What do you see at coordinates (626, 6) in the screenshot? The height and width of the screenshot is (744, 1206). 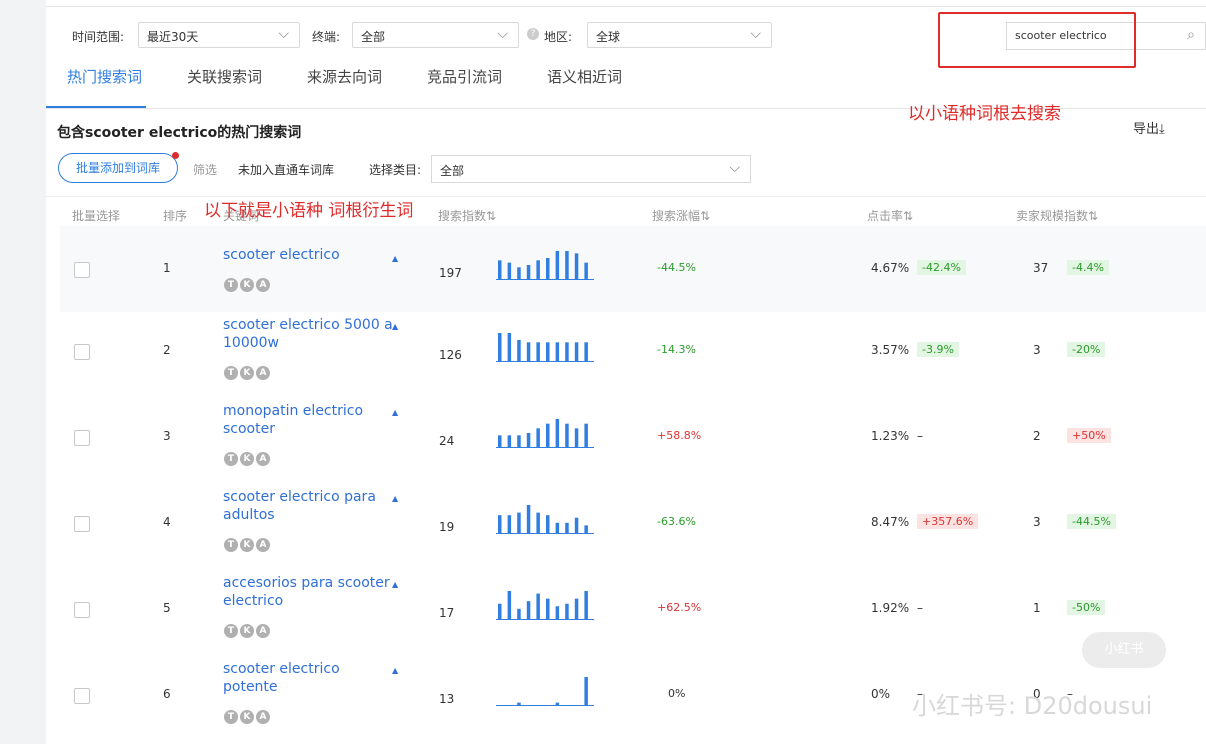 I see `top-divider` at bounding box center [626, 6].